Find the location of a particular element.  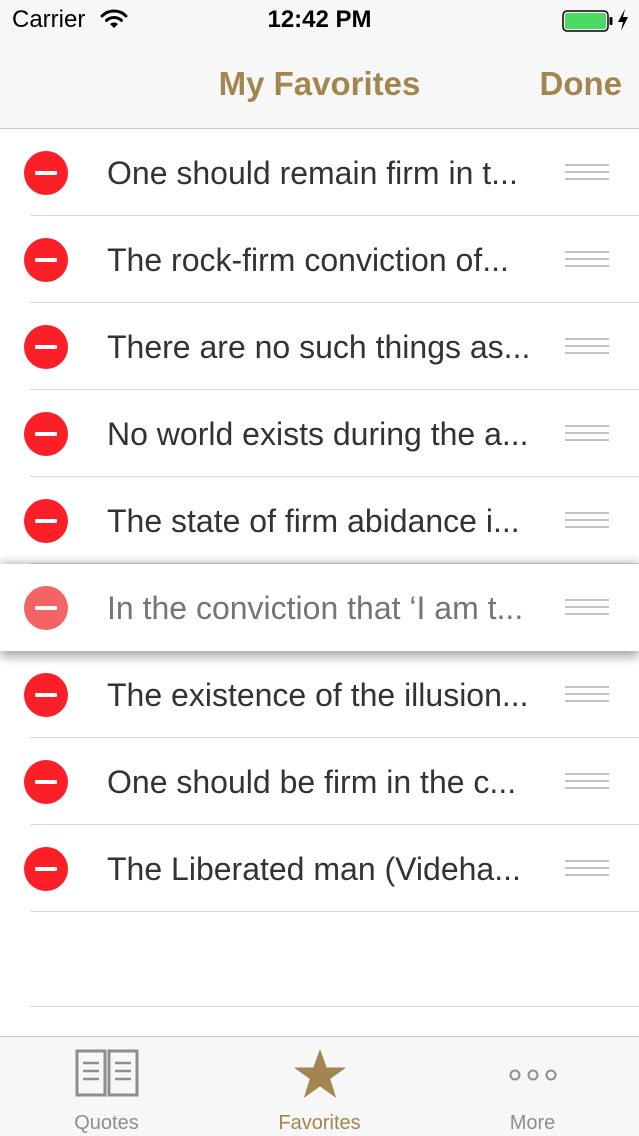

tab-favorites: Favorites is located at coordinates (319, 1086).